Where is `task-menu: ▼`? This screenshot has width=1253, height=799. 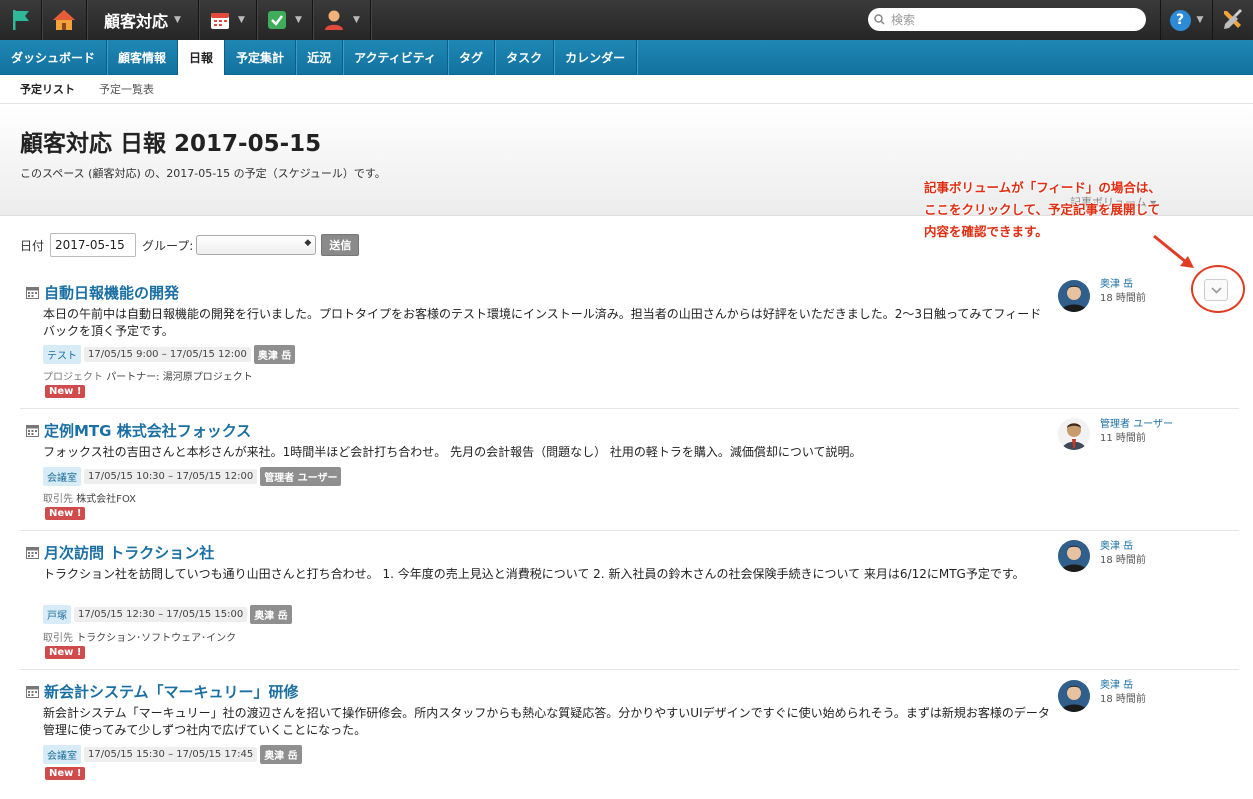 task-menu: ▼ is located at coordinates (285, 20).